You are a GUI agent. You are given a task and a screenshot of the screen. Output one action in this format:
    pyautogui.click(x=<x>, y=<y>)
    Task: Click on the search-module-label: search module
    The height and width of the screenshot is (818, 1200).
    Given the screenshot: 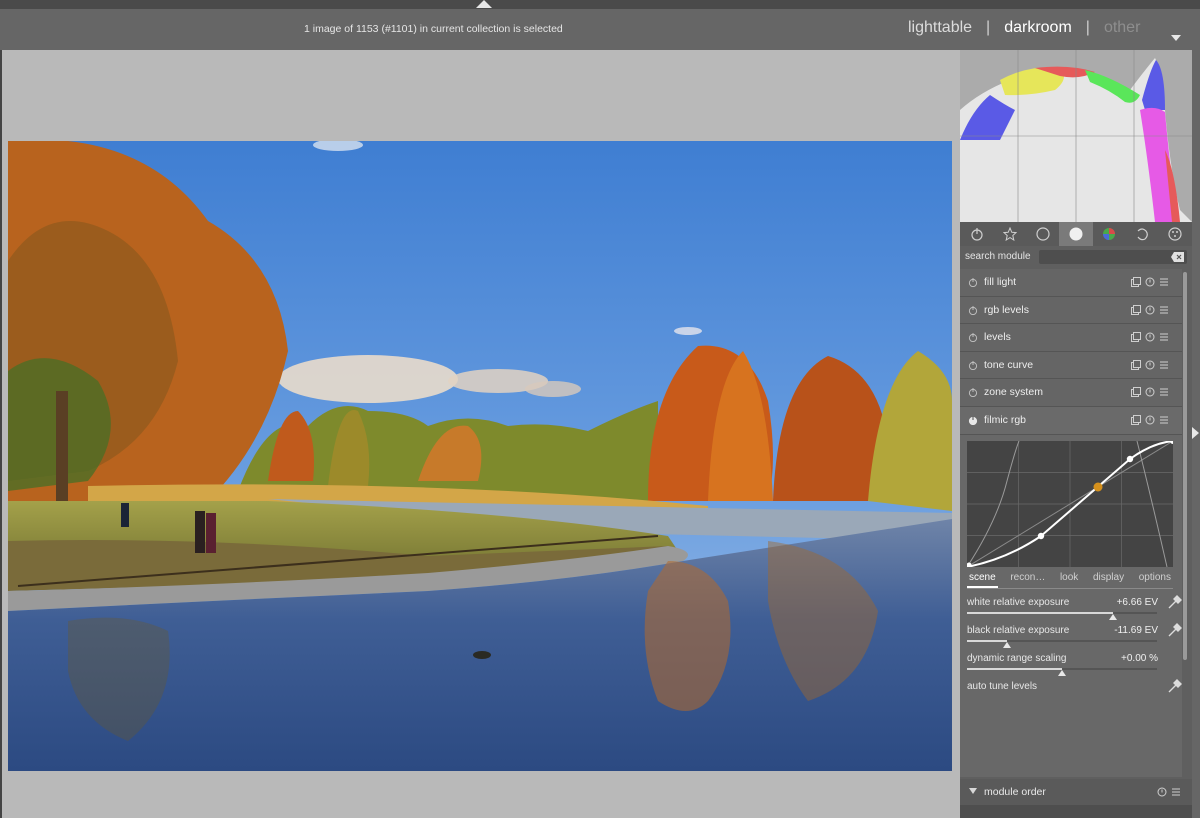 What is the action you would take?
    pyautogui.click(x=998, y=256)
    